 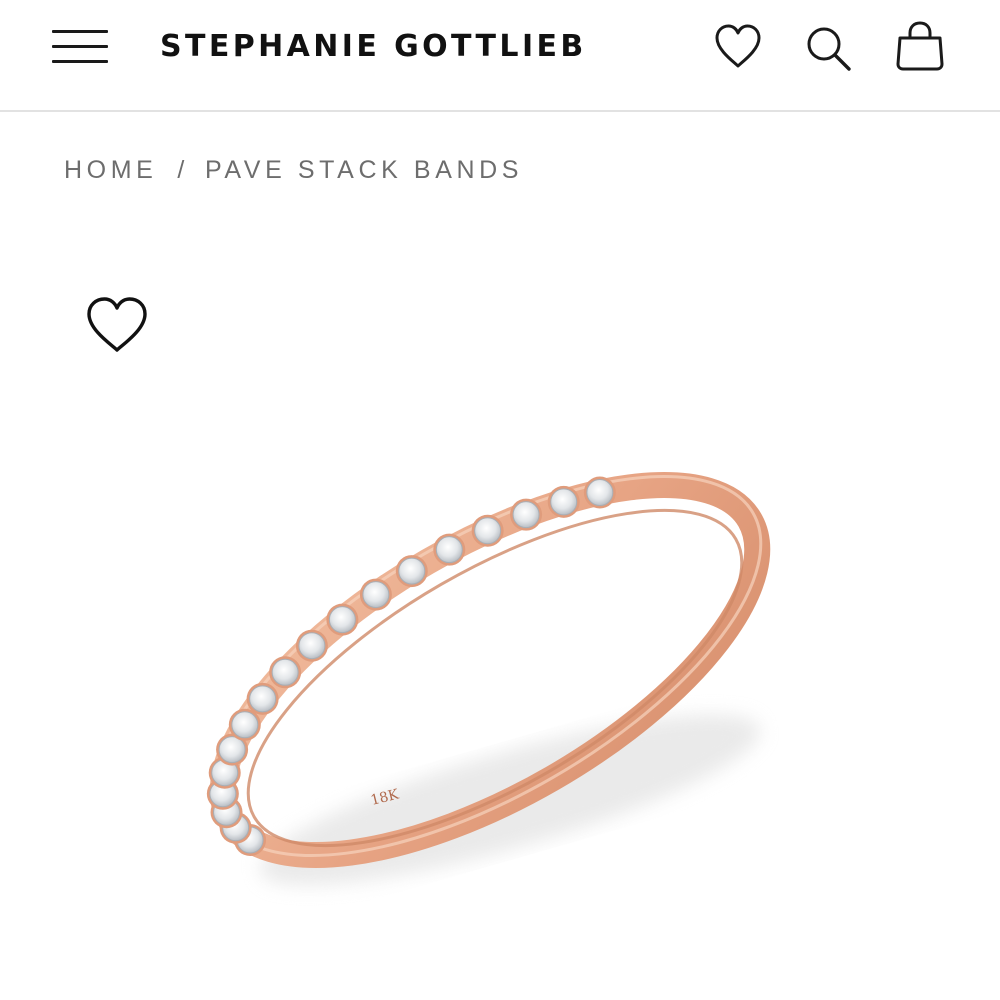 What do you see at coordinates (117, 324) in the screenshot?
I see `heart-outline-icon` at bounding box center [117, 324].